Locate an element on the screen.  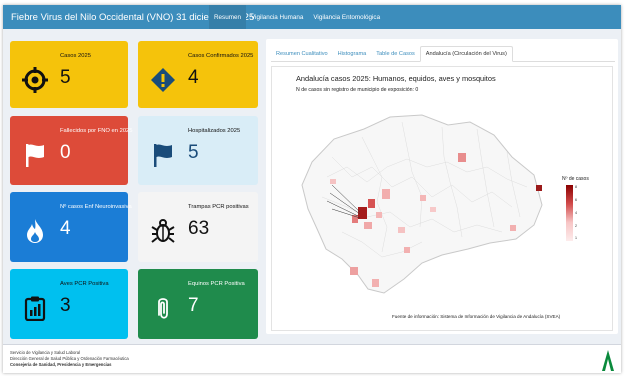
nav-tab-vigilancia-humana: Vigilancia Humana is located at coordinates (277, 17).